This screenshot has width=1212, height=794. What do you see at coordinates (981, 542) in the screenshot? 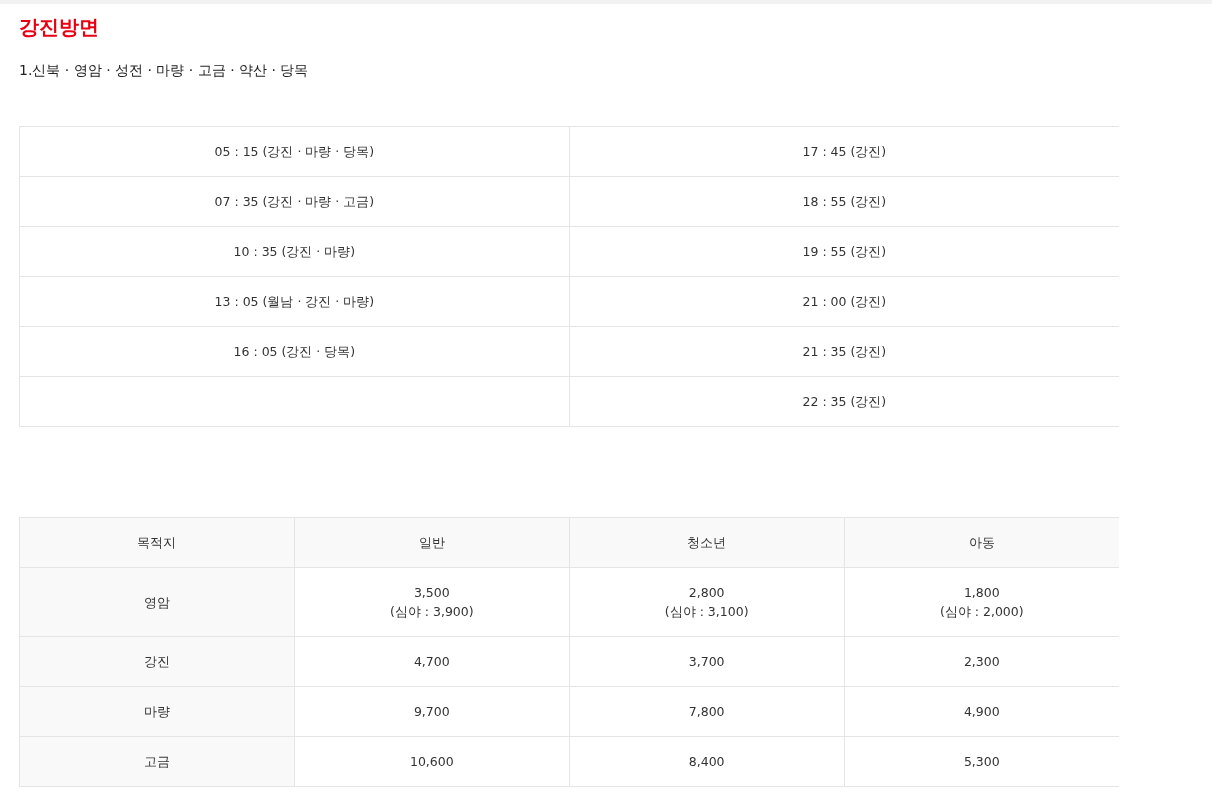
I see `column-header: 아동` at bounding box center [981, 542].